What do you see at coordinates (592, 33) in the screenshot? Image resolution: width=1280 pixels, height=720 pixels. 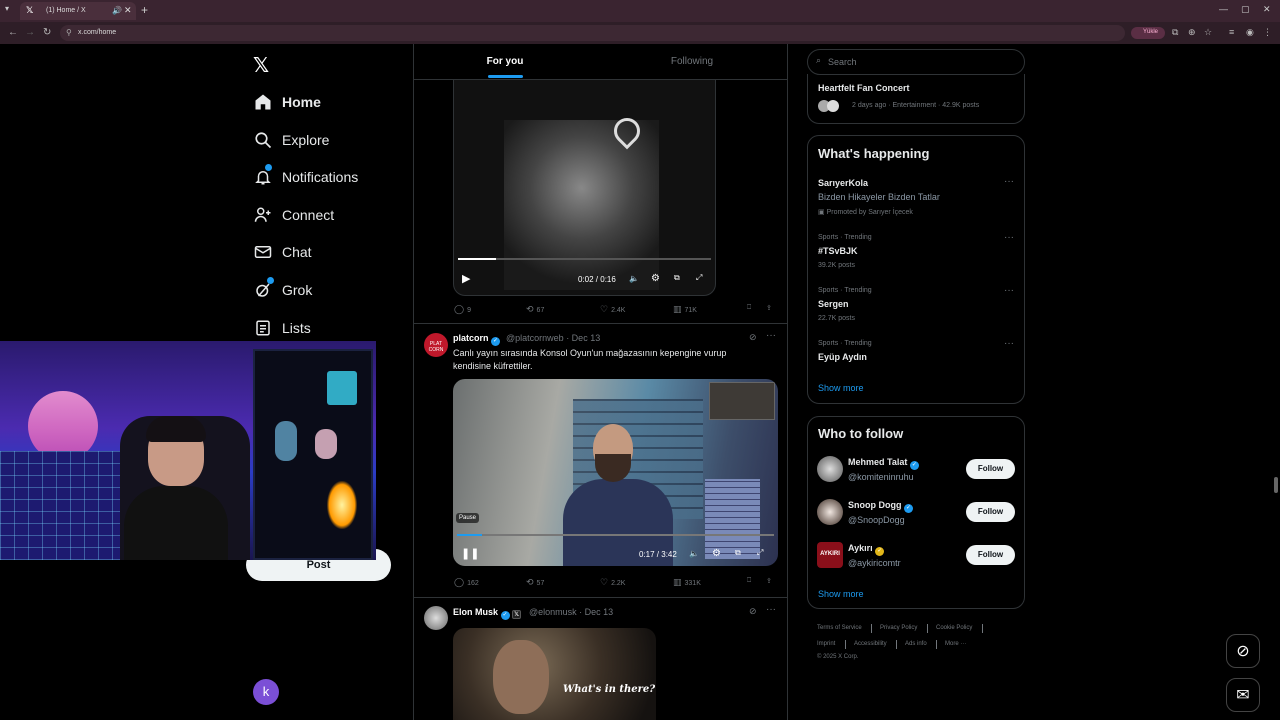 I see `url-field: ⚲ x.com/home` at bounding box center [592, 33].